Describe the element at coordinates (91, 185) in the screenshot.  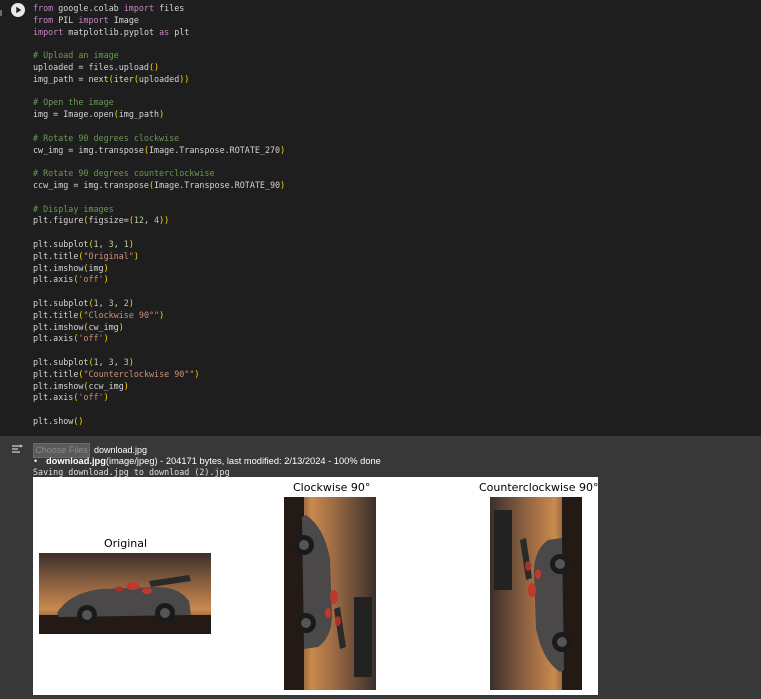
I see `code-token: ccw_img = img.transpose` at that location.